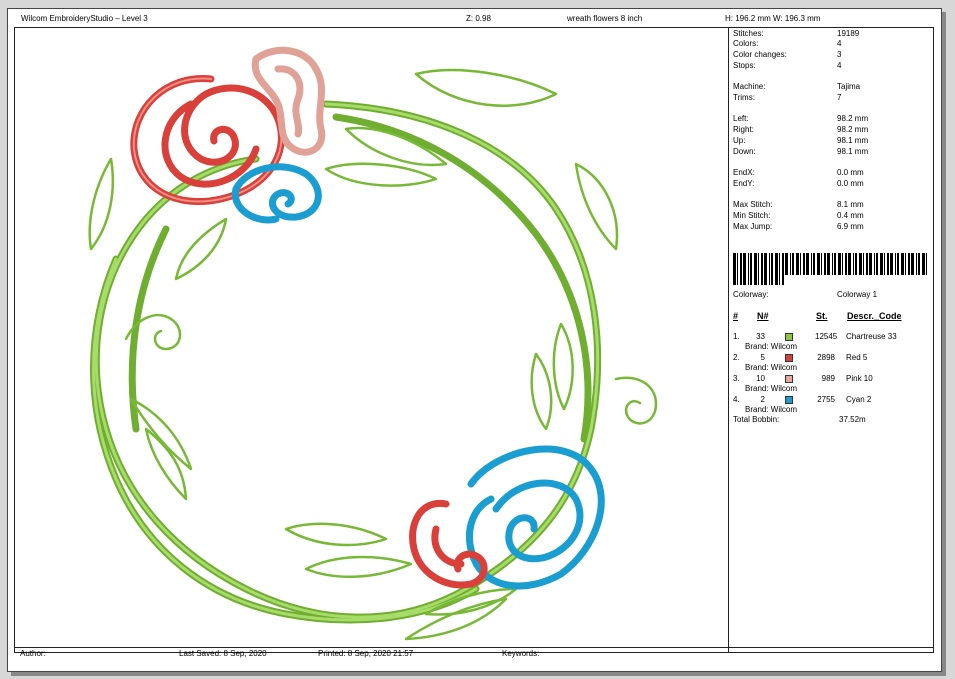 The height and width of the screenshot is (679, 955). I want to click on color-index: 2., so click(736, 357).